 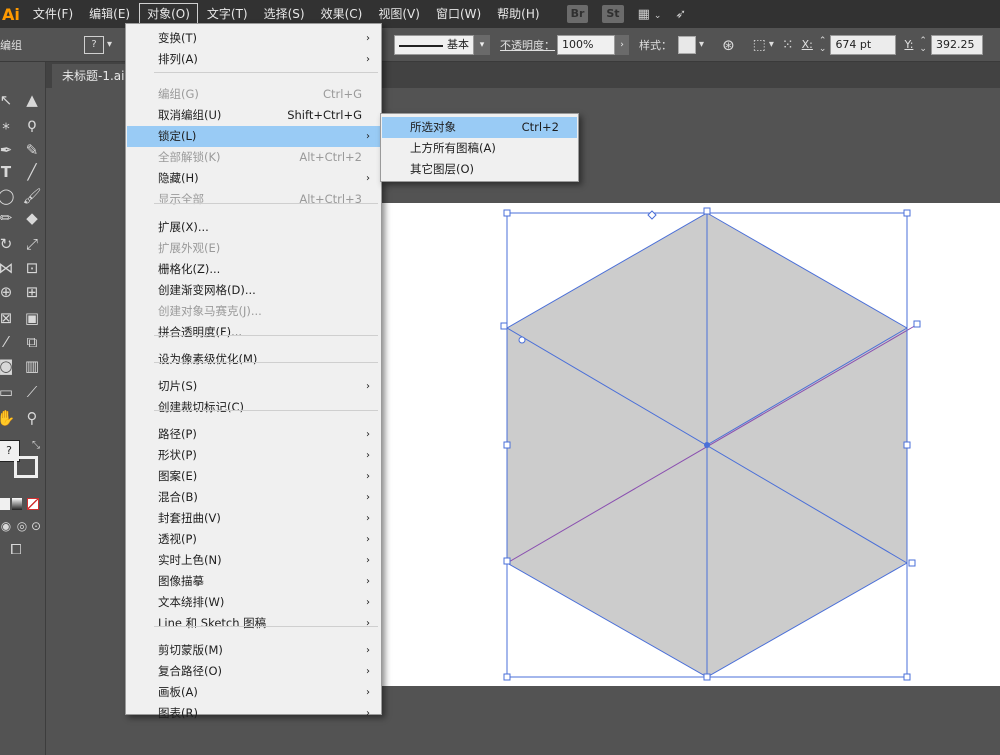 What do you see at coordinates (687, 44) in the screenshot?
I see `graphic-style-swatch` at bounding box center [687, 44].